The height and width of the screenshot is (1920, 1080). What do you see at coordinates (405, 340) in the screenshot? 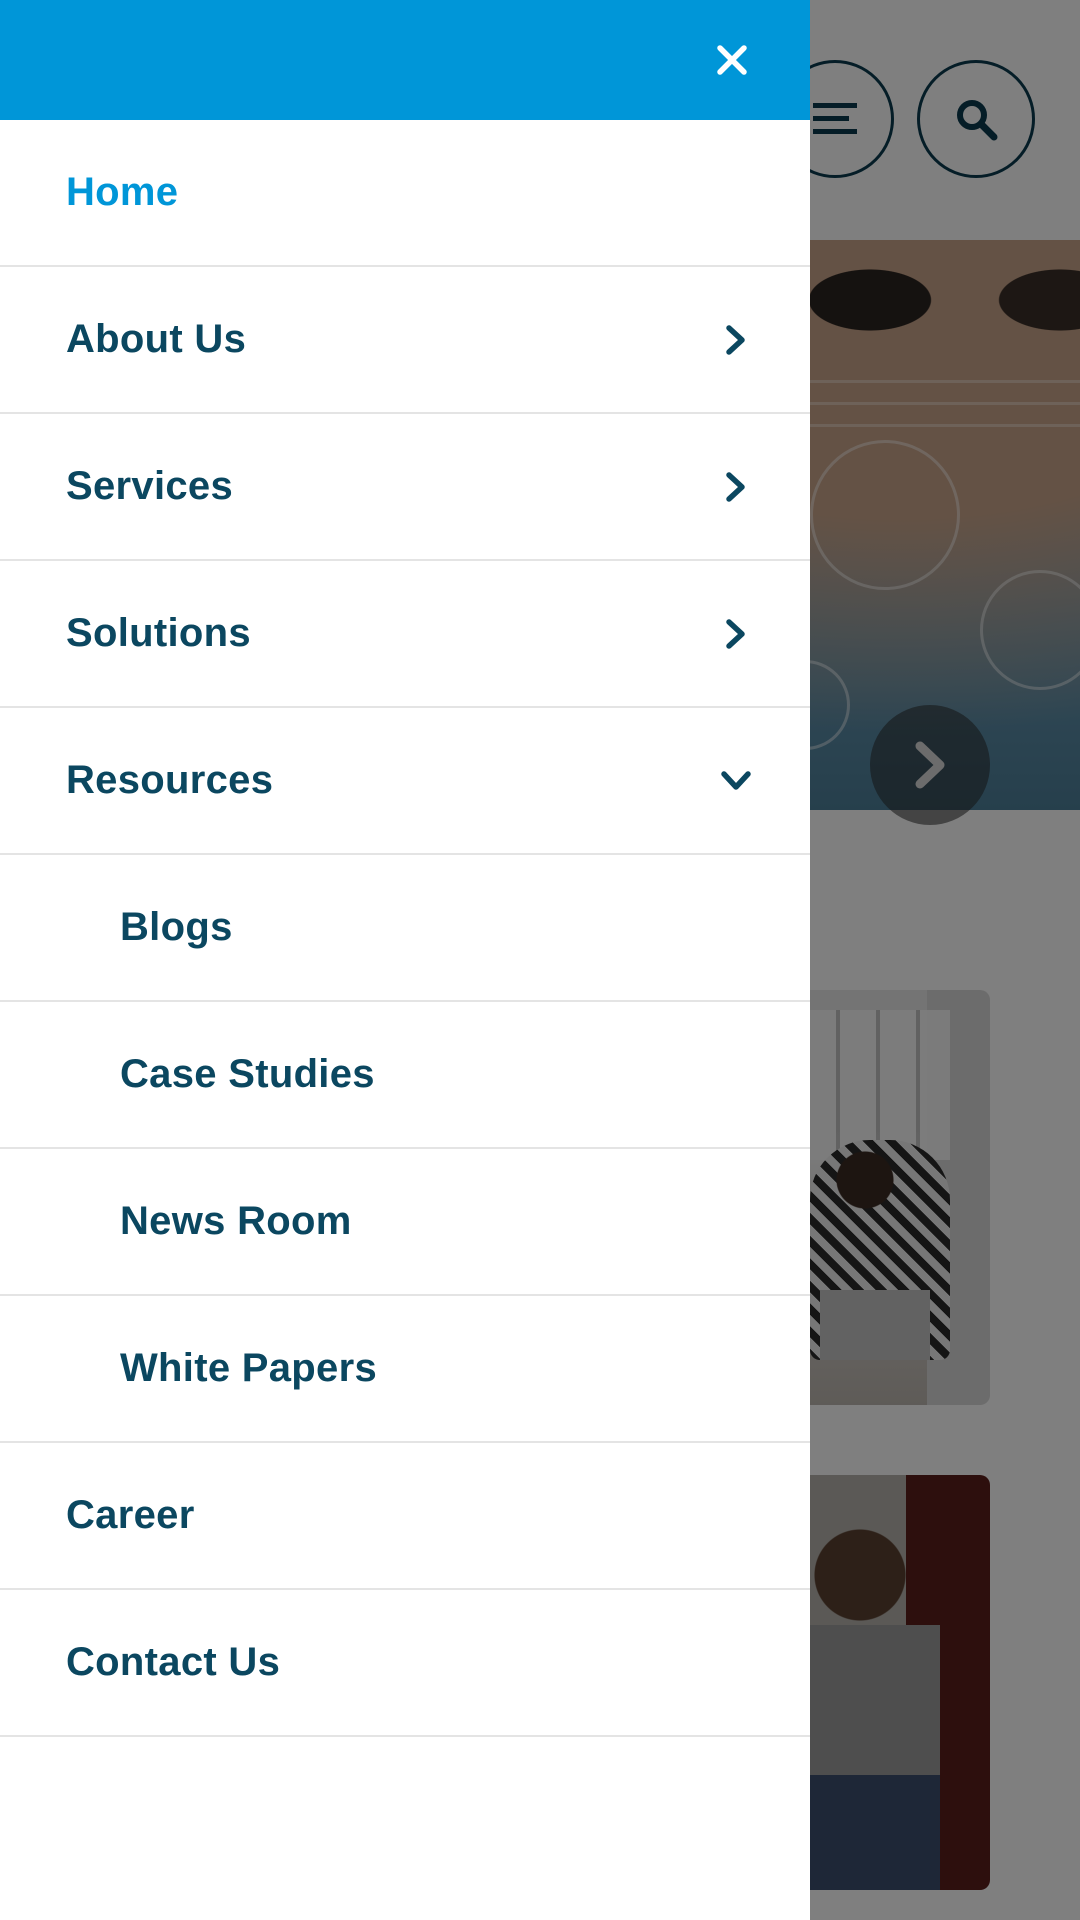
I see `menu-item-about-us: About Us` at bounding box center [405, 340].